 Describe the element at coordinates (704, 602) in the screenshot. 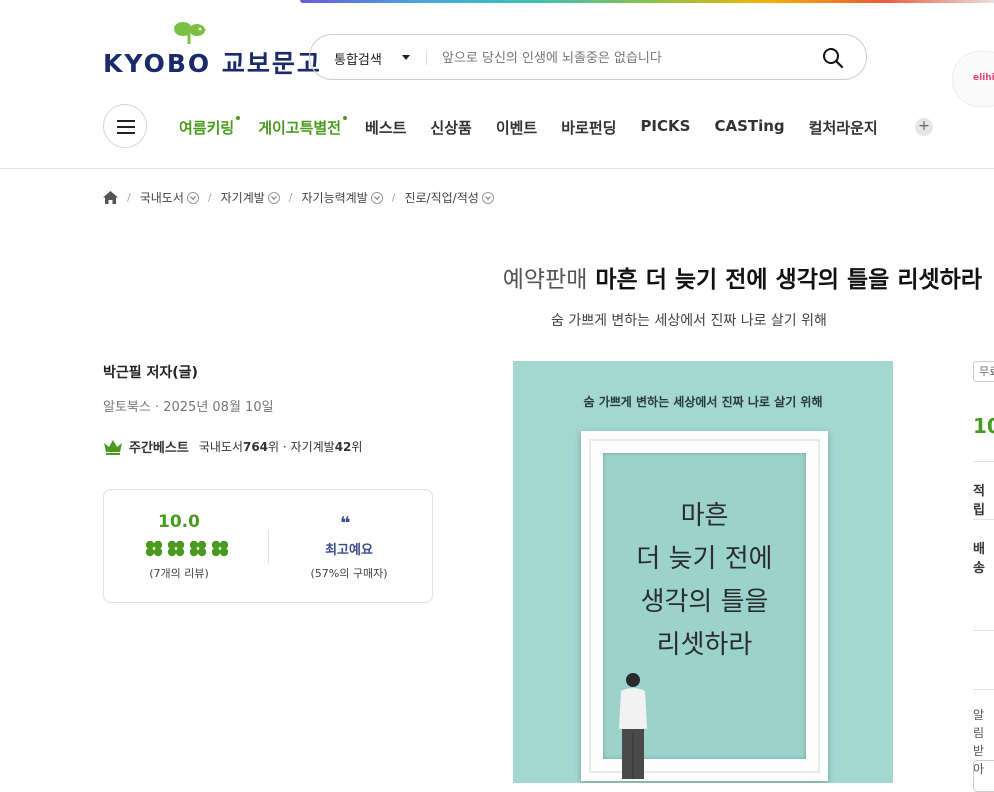

I see `cover-title-line: 생각의 틀을` at that location.